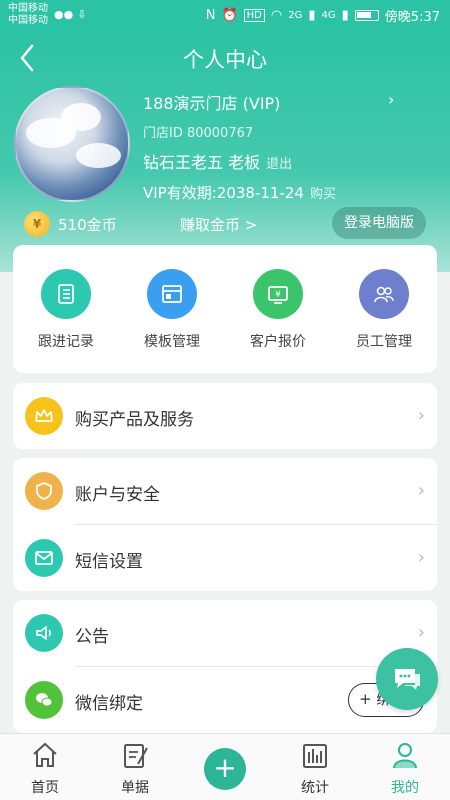  I want to click on quote-icon: ¥, so click(278, 294).